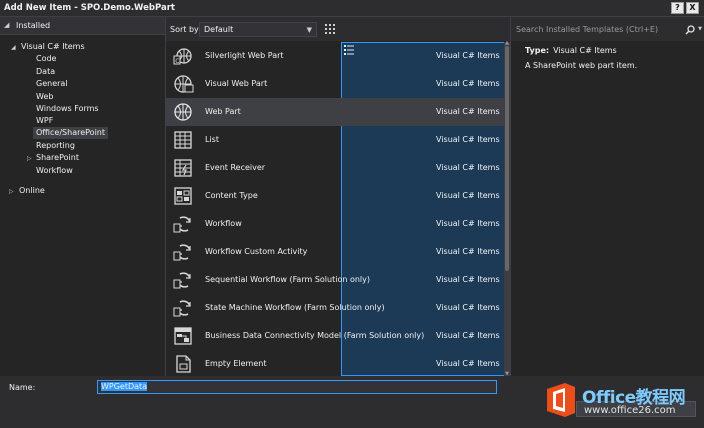  I want to click on empty-element-icon, so click(183, 364).